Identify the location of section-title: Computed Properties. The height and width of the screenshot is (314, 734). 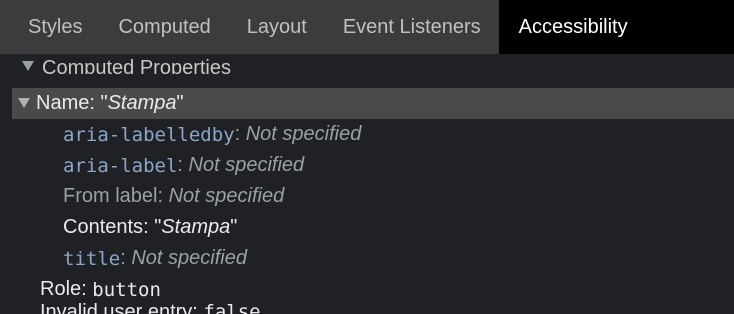
(136, 65).